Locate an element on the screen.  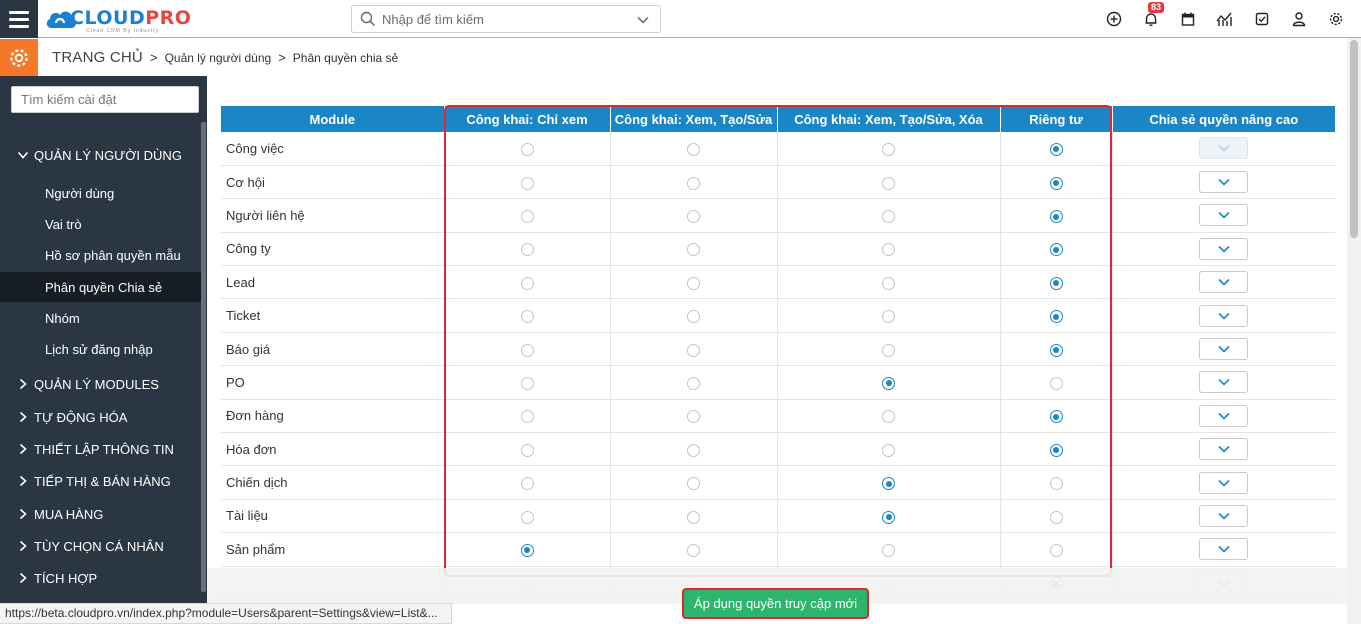
permission-cell is located at coordinates (889, 282).